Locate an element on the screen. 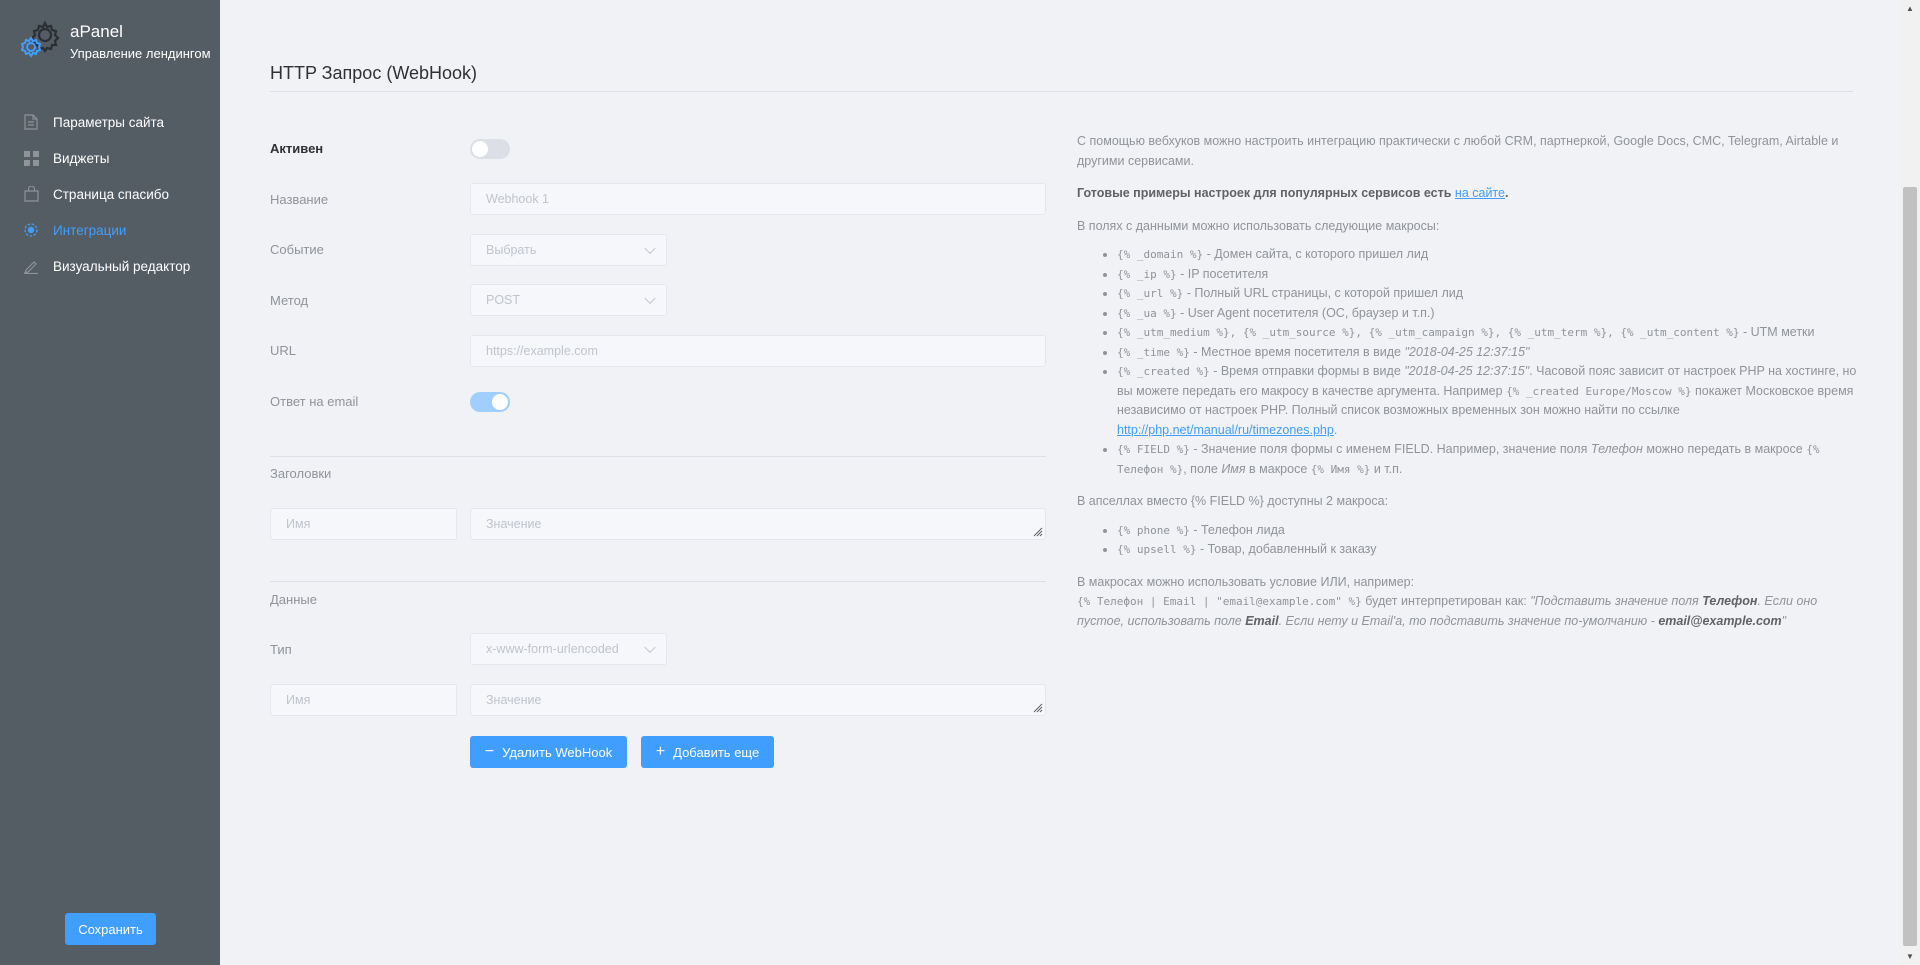 The image size is (1920, 965). name-input: Webhook 1 is located at coordinates (758, 199).